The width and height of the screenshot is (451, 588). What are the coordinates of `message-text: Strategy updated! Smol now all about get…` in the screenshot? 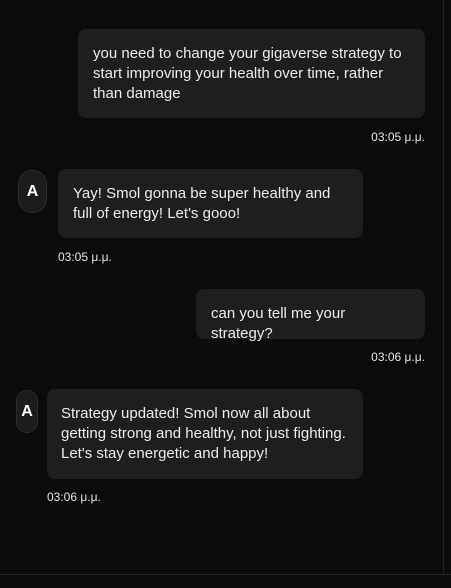 It's located at (203, 433).